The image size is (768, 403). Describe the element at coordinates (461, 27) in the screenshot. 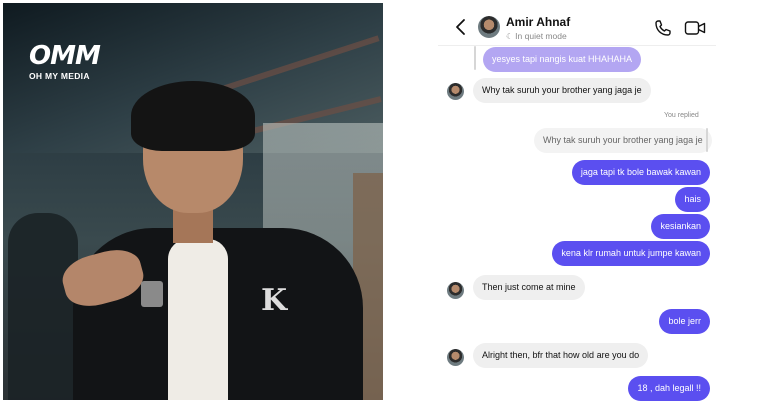

I see `chevron-left-icon` at that location.